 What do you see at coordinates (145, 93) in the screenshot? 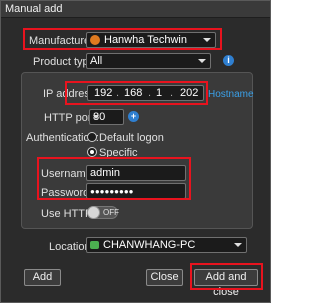
I see `ip-address-input: 192 . 168 . 1 . 202` at bounding box center [145, 93].